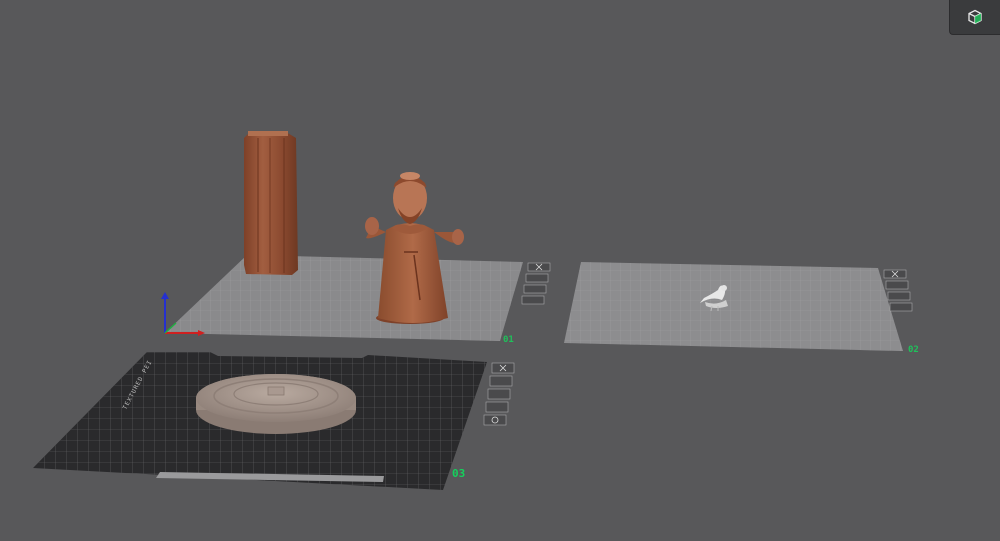 The height and width of the screenshot is (541, 1000). Describe the element at coordinates (495, 420) in the screenshot. I see `settings-icon` at that location.